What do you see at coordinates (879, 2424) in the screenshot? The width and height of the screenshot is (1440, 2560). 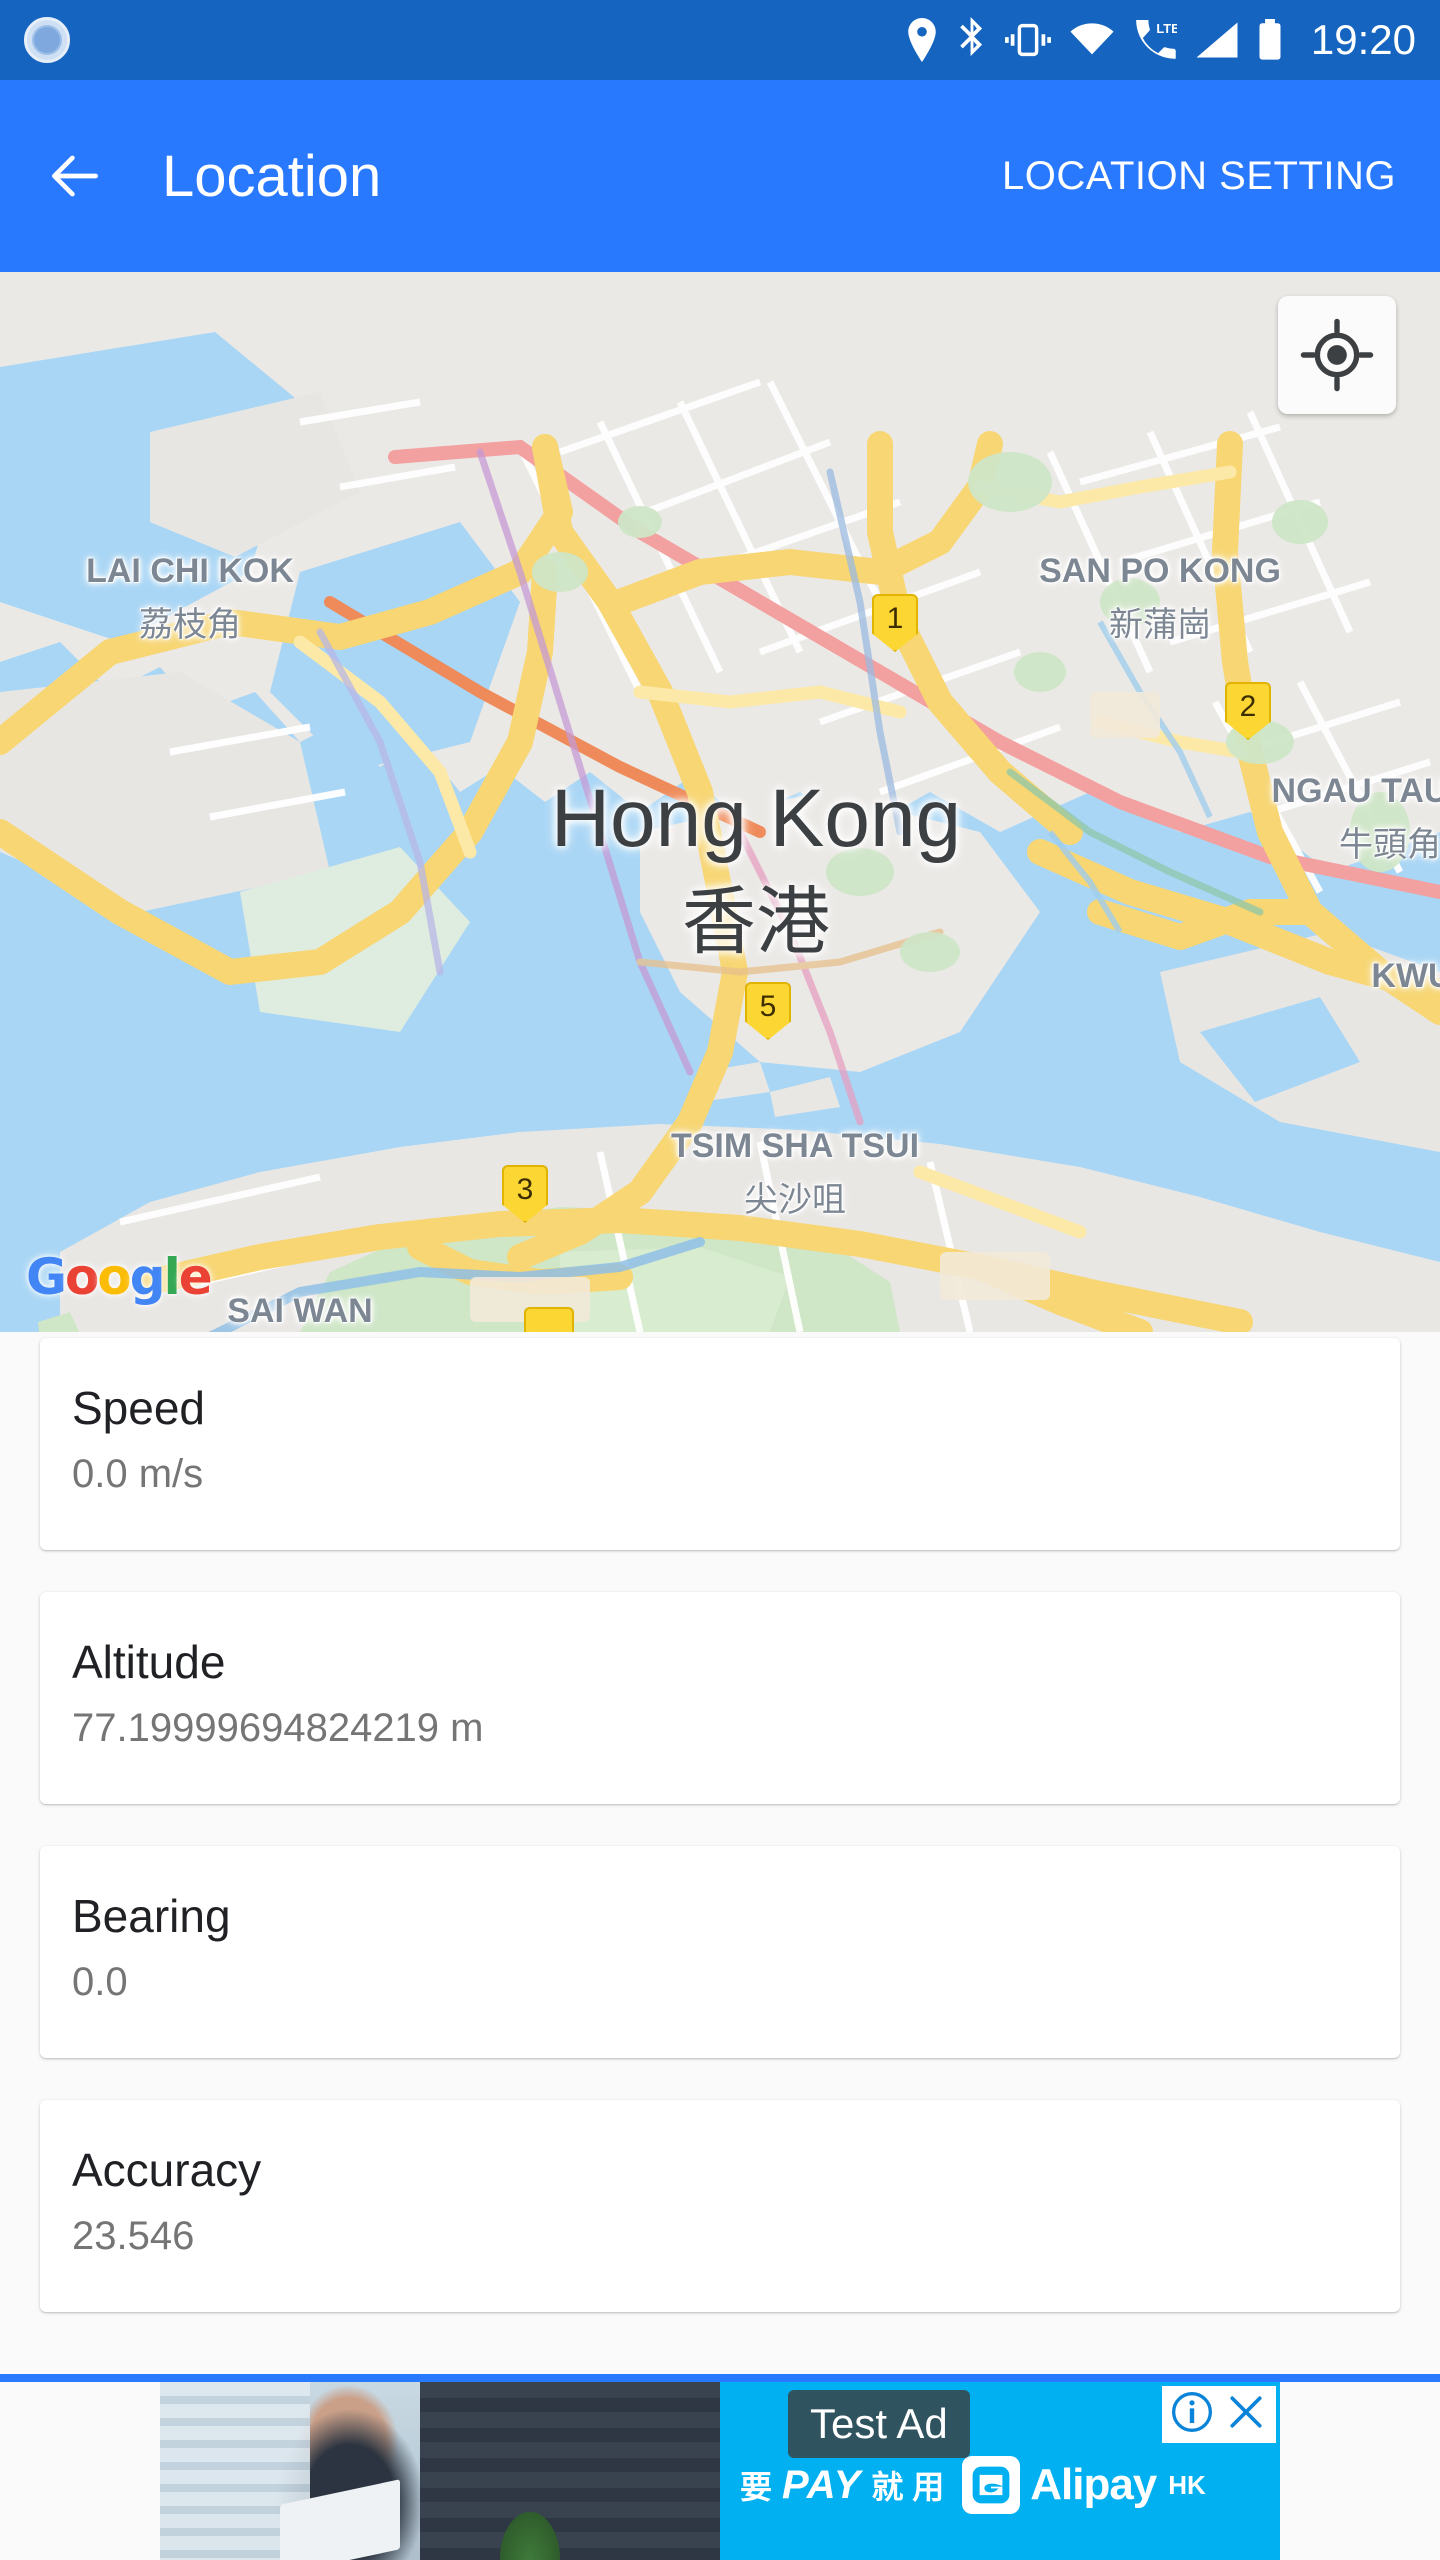 I see `ad-test-label: Test Ad` at bounding box center [879, 2424].